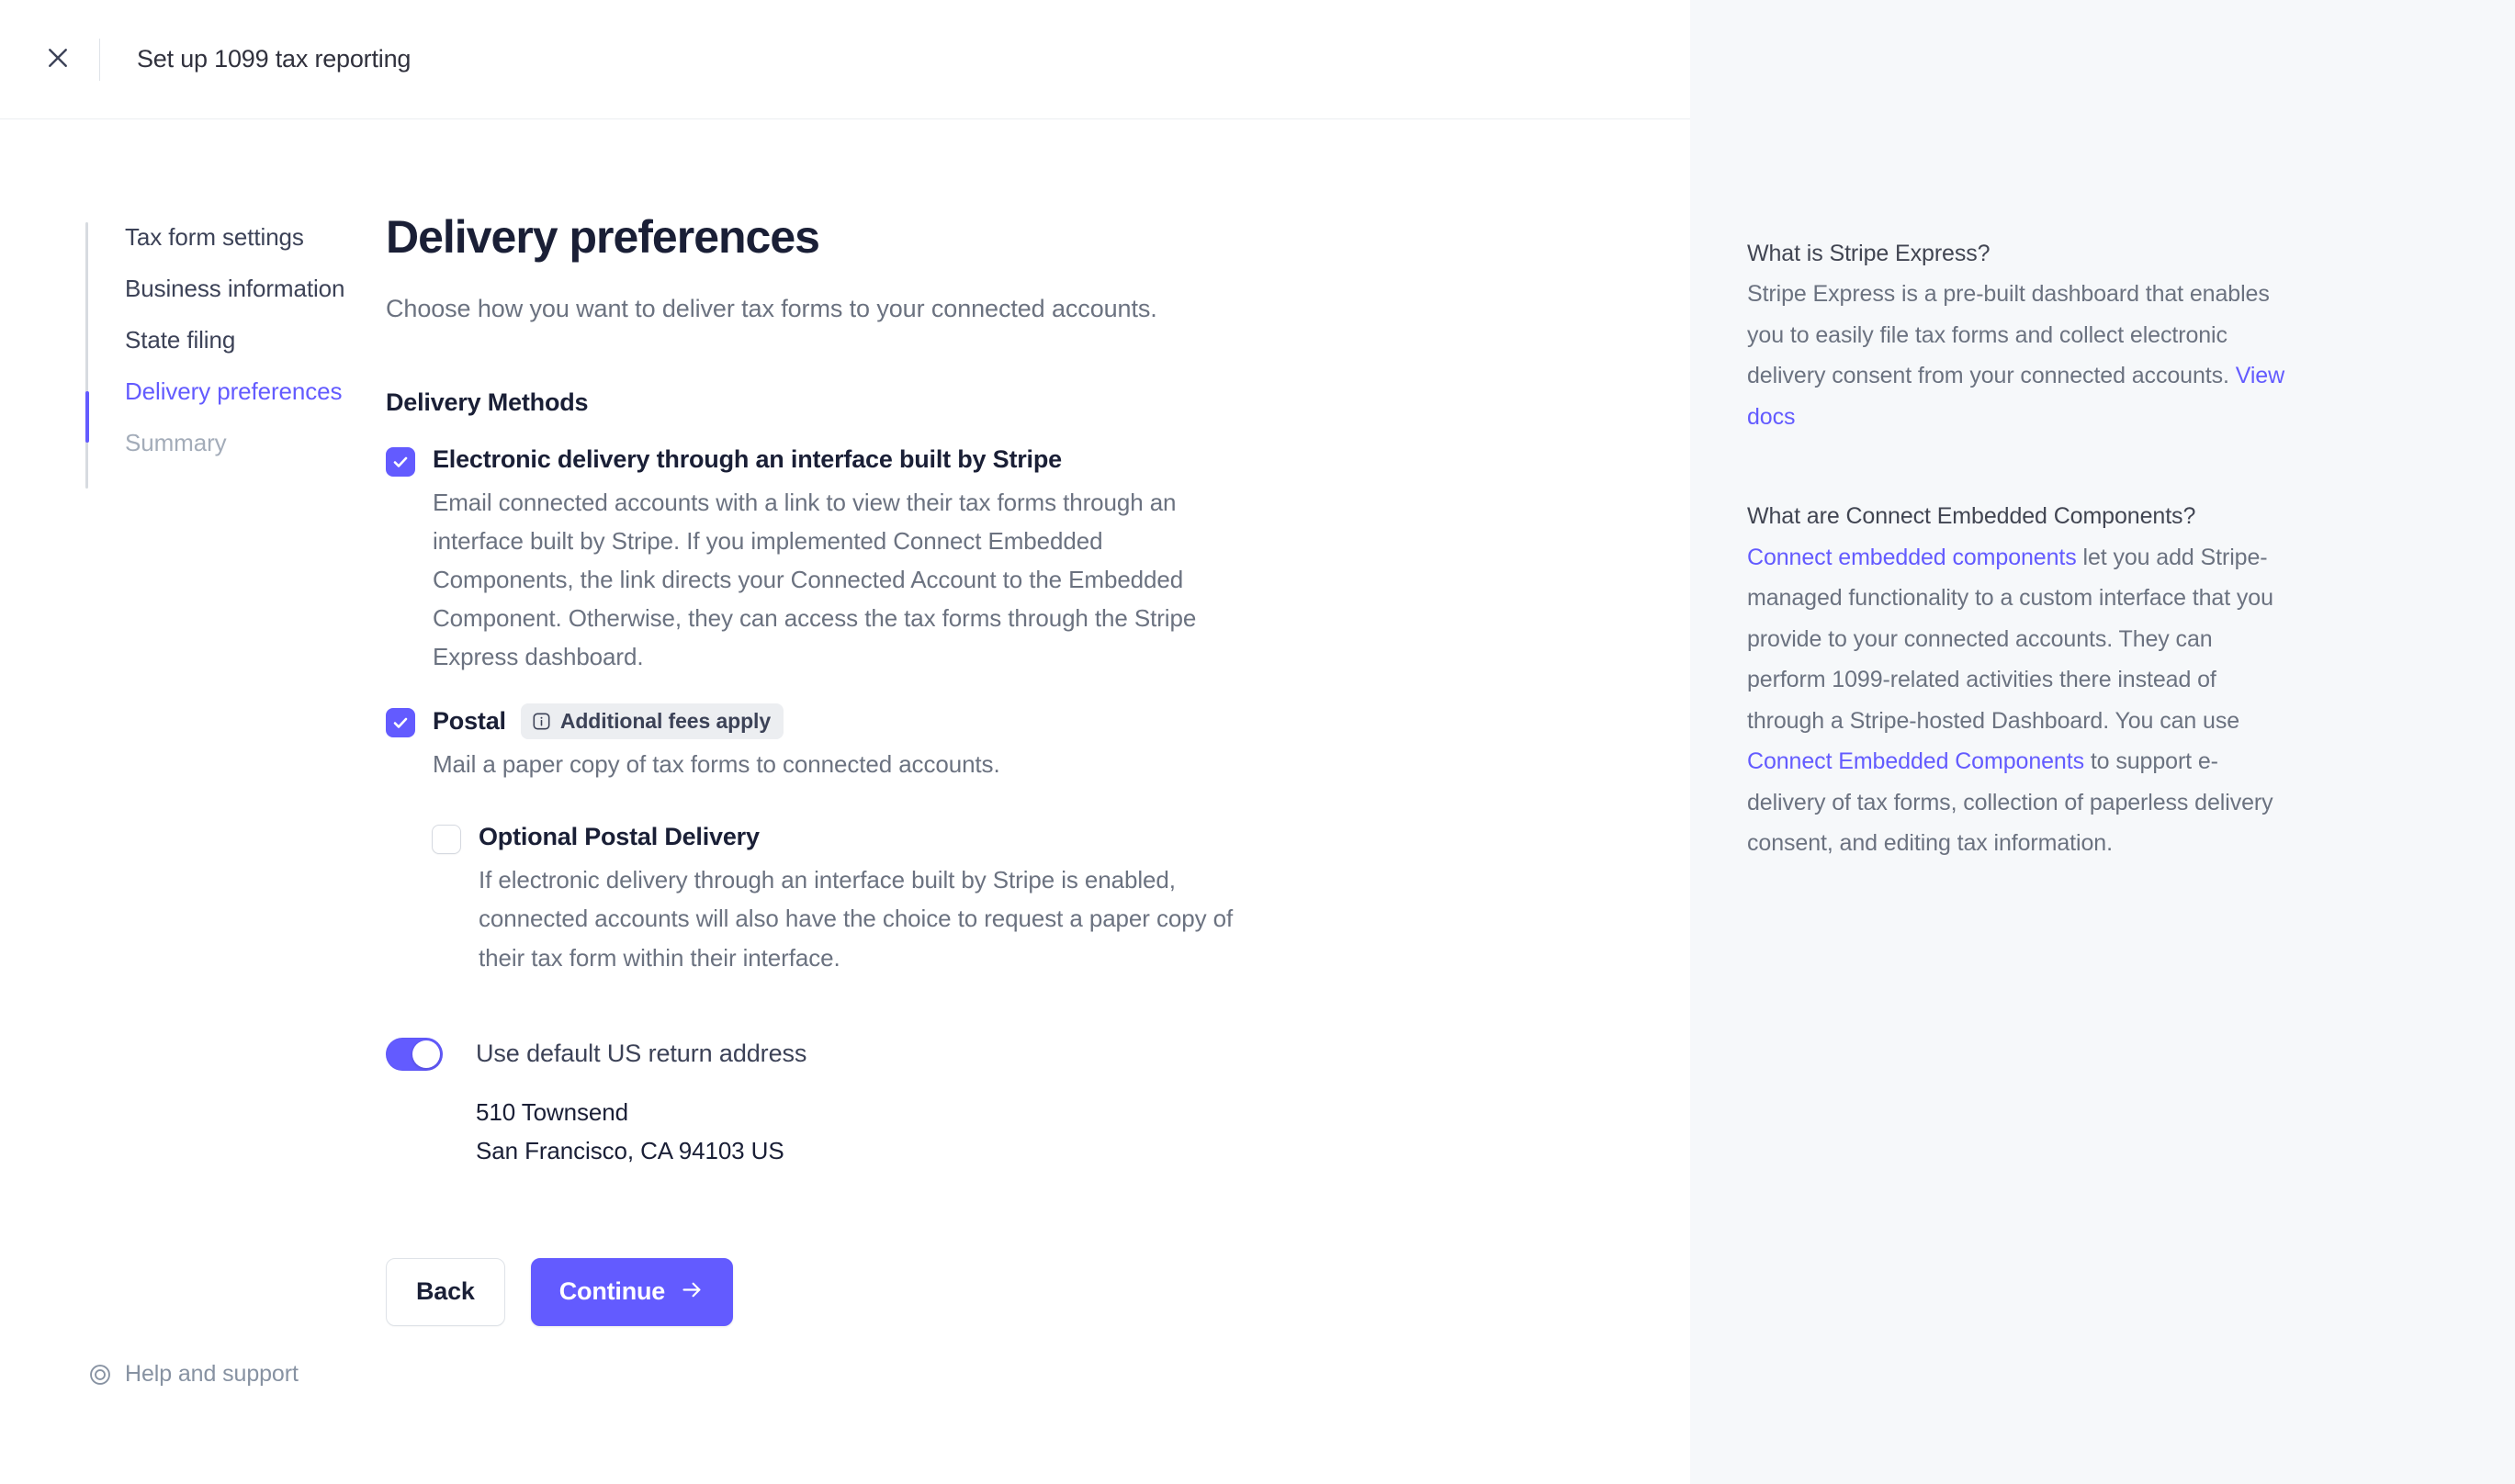  I want to click on sidebar-item-state-filing: State filing, so click(235, 339).